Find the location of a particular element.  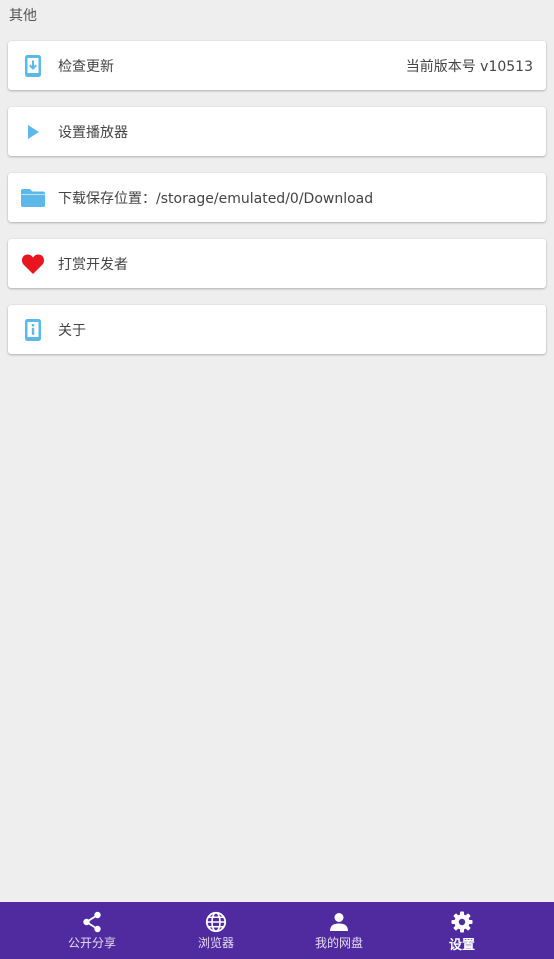

phone-info-icon is located at coordinates (33, 330).